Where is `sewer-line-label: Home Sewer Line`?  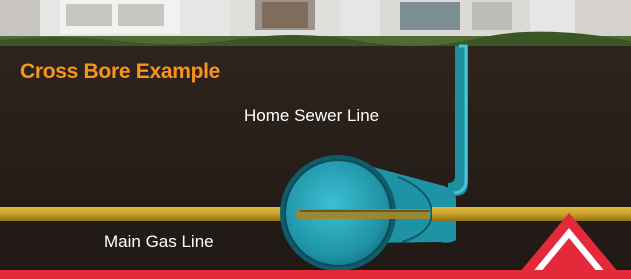 sewer-line-label: Home Sewer Line is located at coordinates (312, 115).